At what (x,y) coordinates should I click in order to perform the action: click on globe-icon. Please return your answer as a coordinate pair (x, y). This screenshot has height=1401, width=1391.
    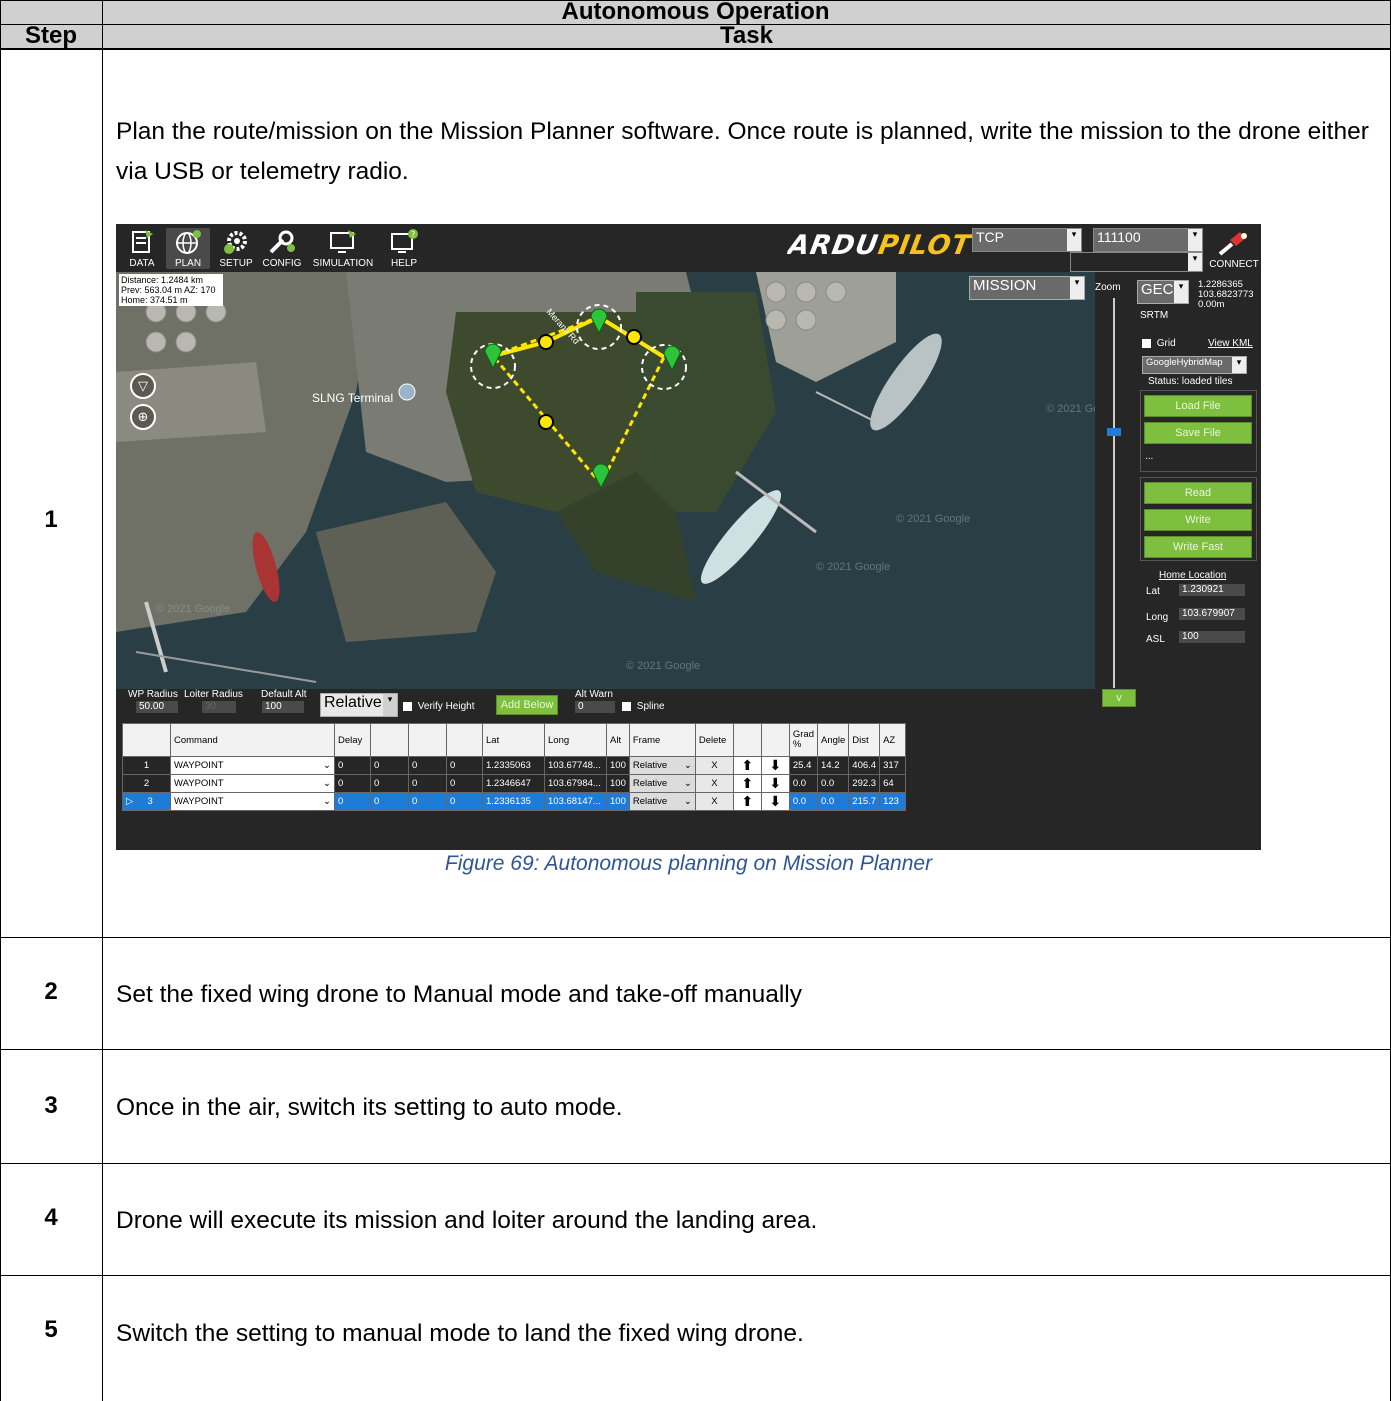
    Looking at the image, I should click on (188, 242).